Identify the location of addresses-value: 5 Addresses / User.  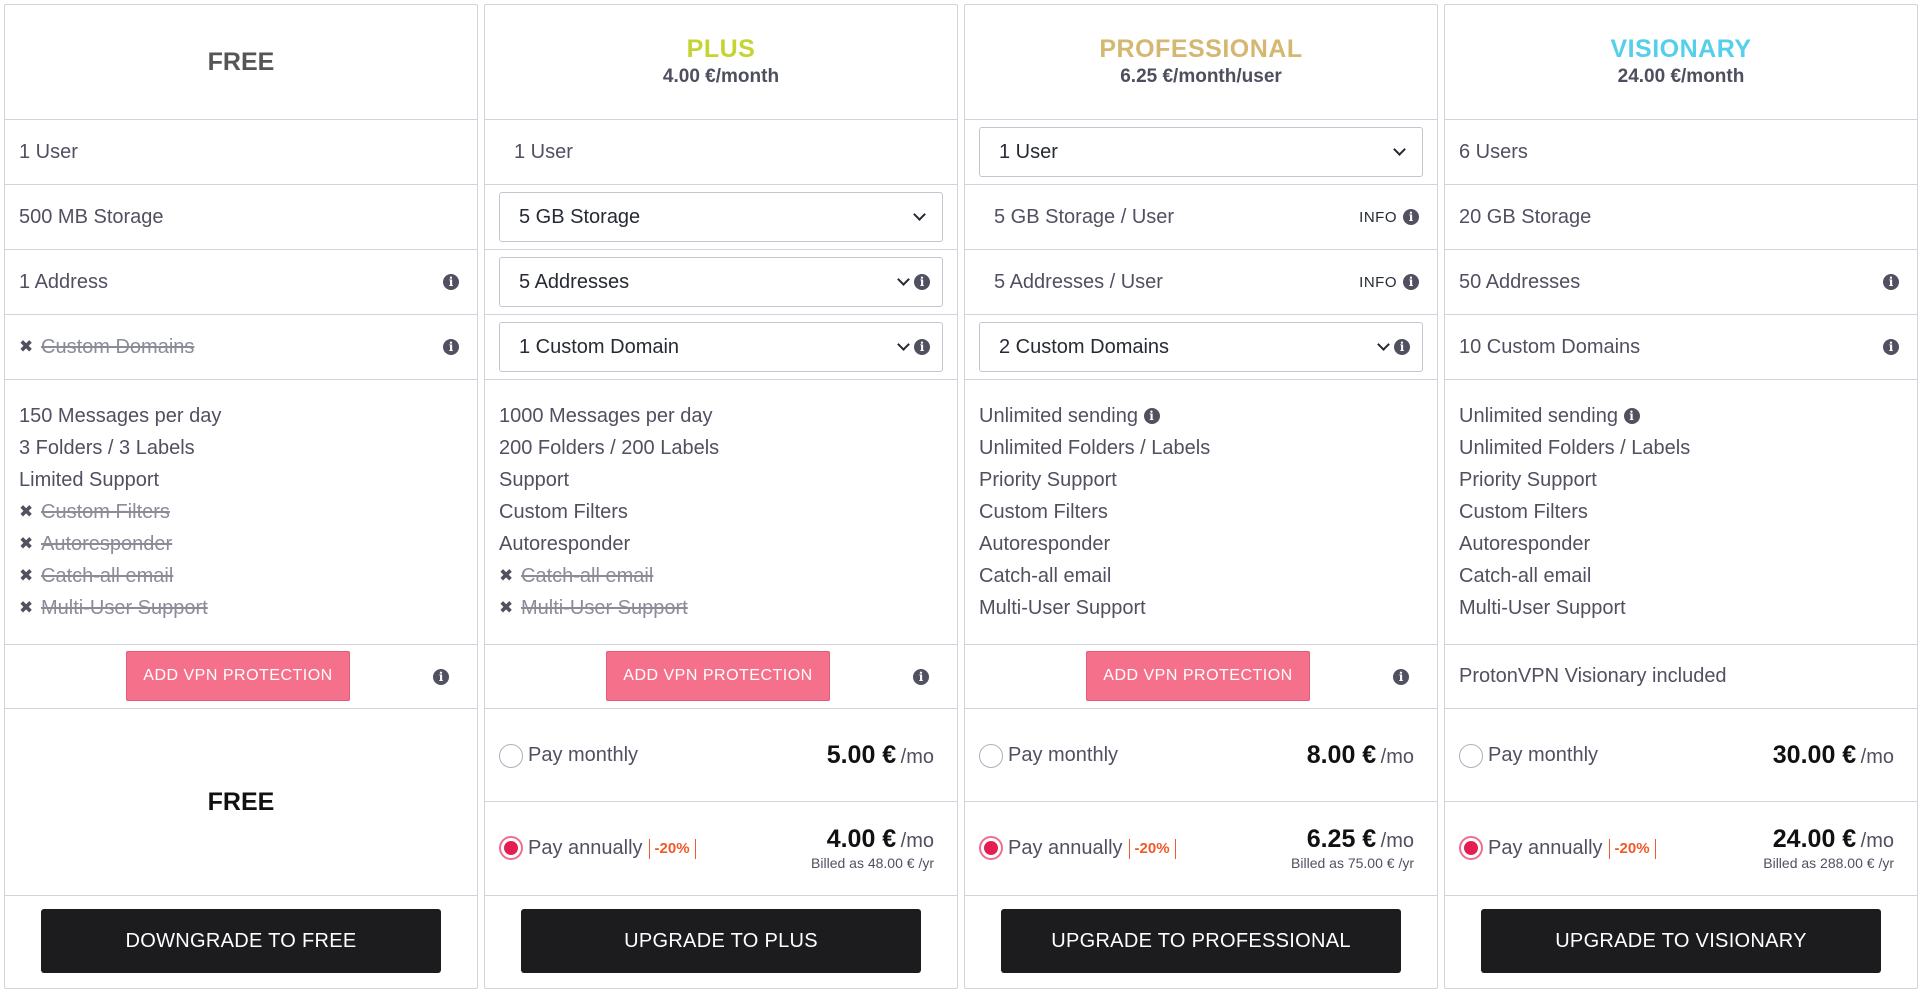
(1078, 281).